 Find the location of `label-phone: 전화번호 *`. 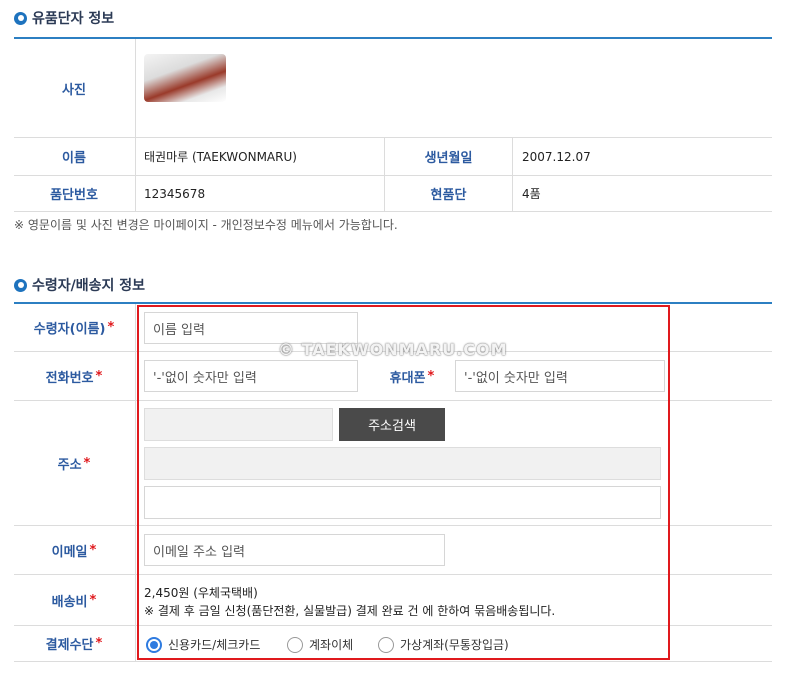

label-phone: 전화번호 * is located at coordinates (74, 376).